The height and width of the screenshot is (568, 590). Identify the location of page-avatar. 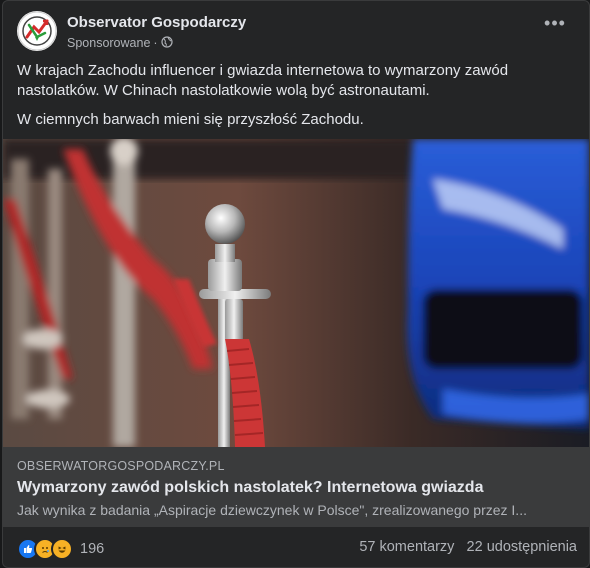
(37, 31).